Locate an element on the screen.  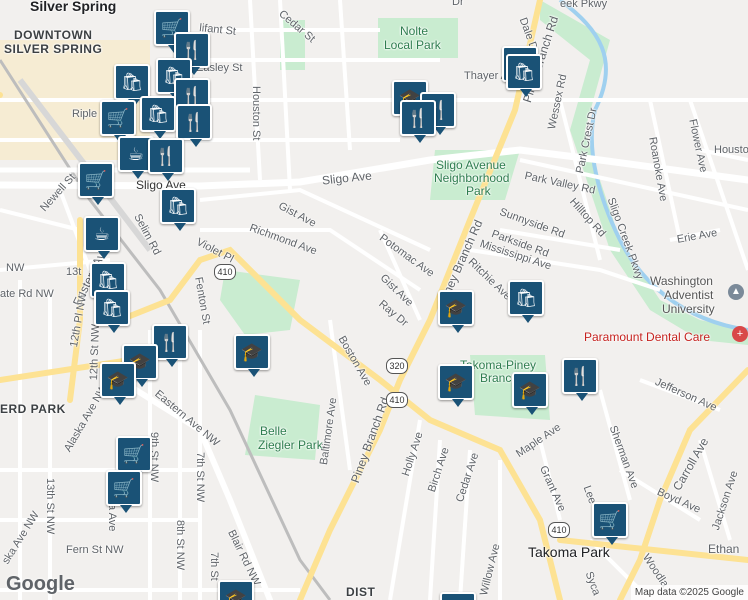
place-label: SILVER SPRING is located at coordinates (53, 49).